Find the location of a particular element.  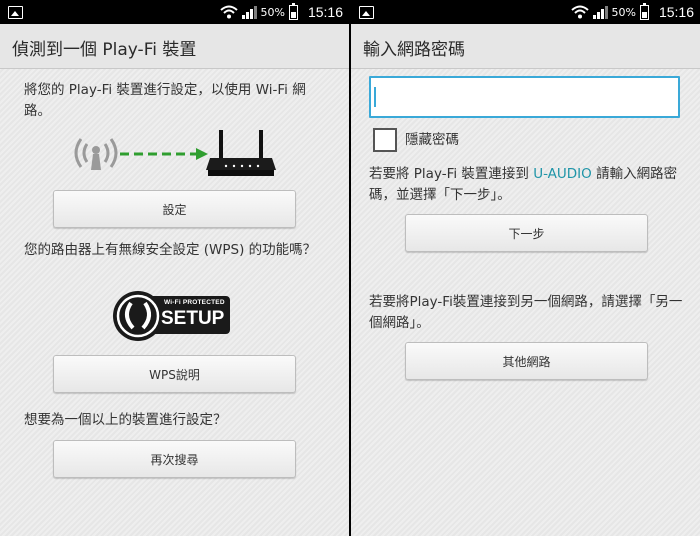

other-network-instructions: 若要將Play-Fi裝置連接到另一個網路，請選擇「另一個網路」。 is located at coordinates (526, 312).